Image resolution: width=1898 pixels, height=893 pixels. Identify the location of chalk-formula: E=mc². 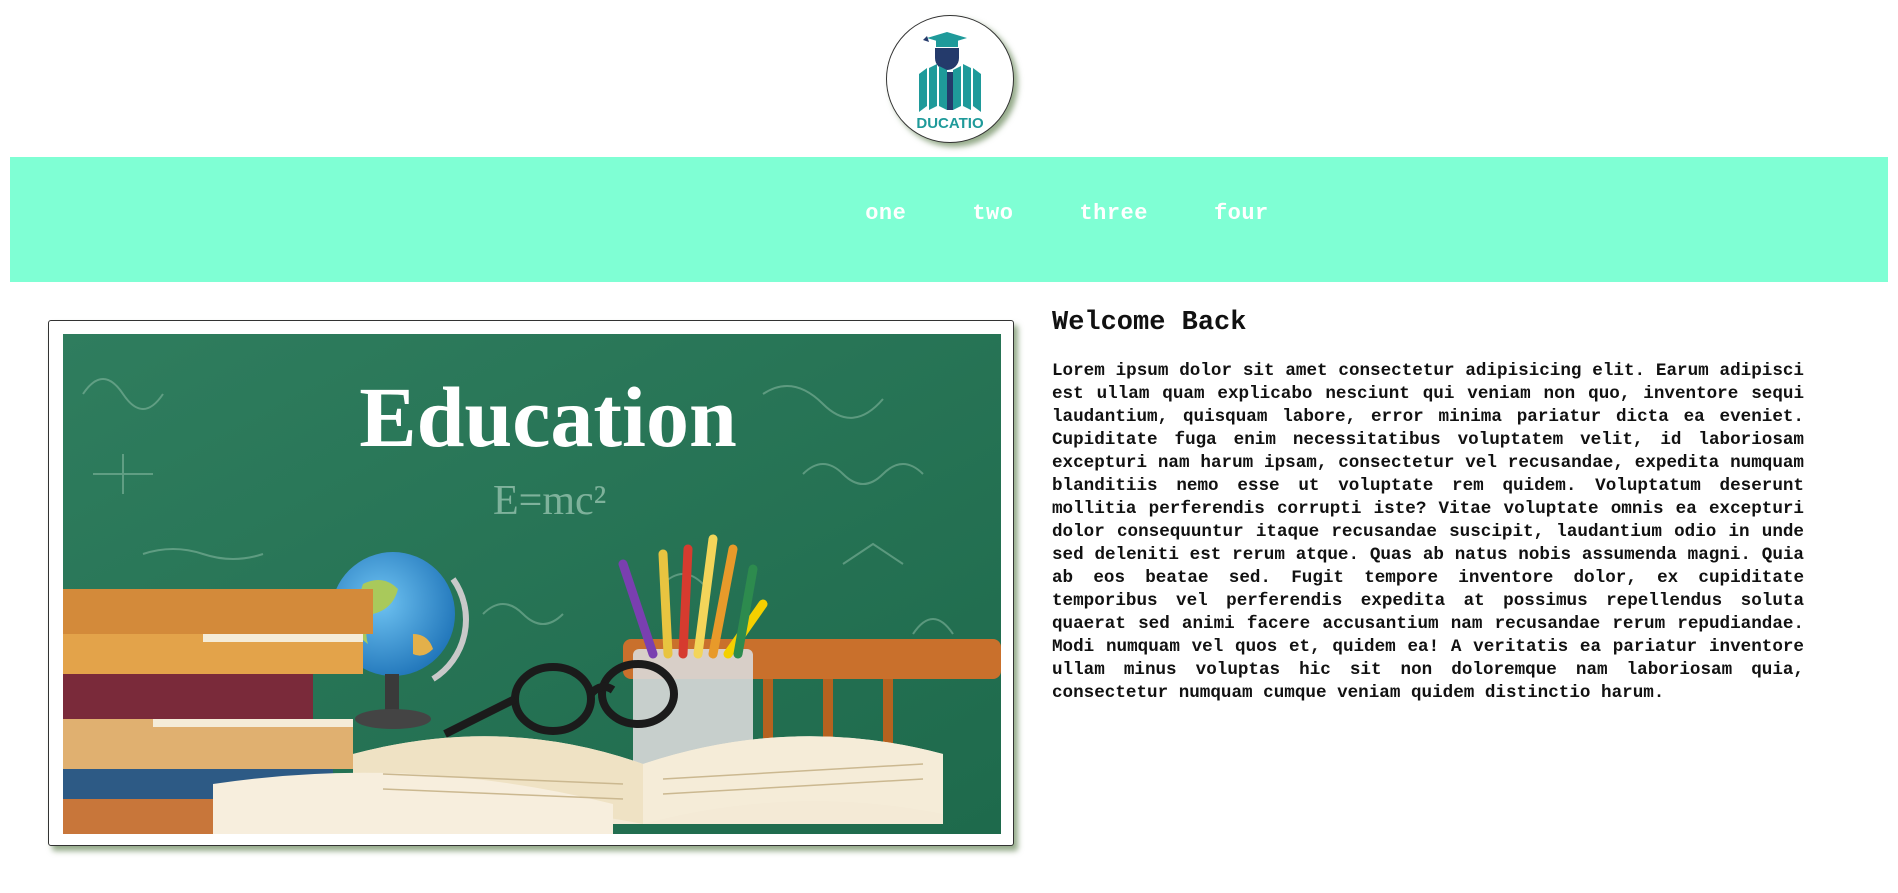
(549, 501).